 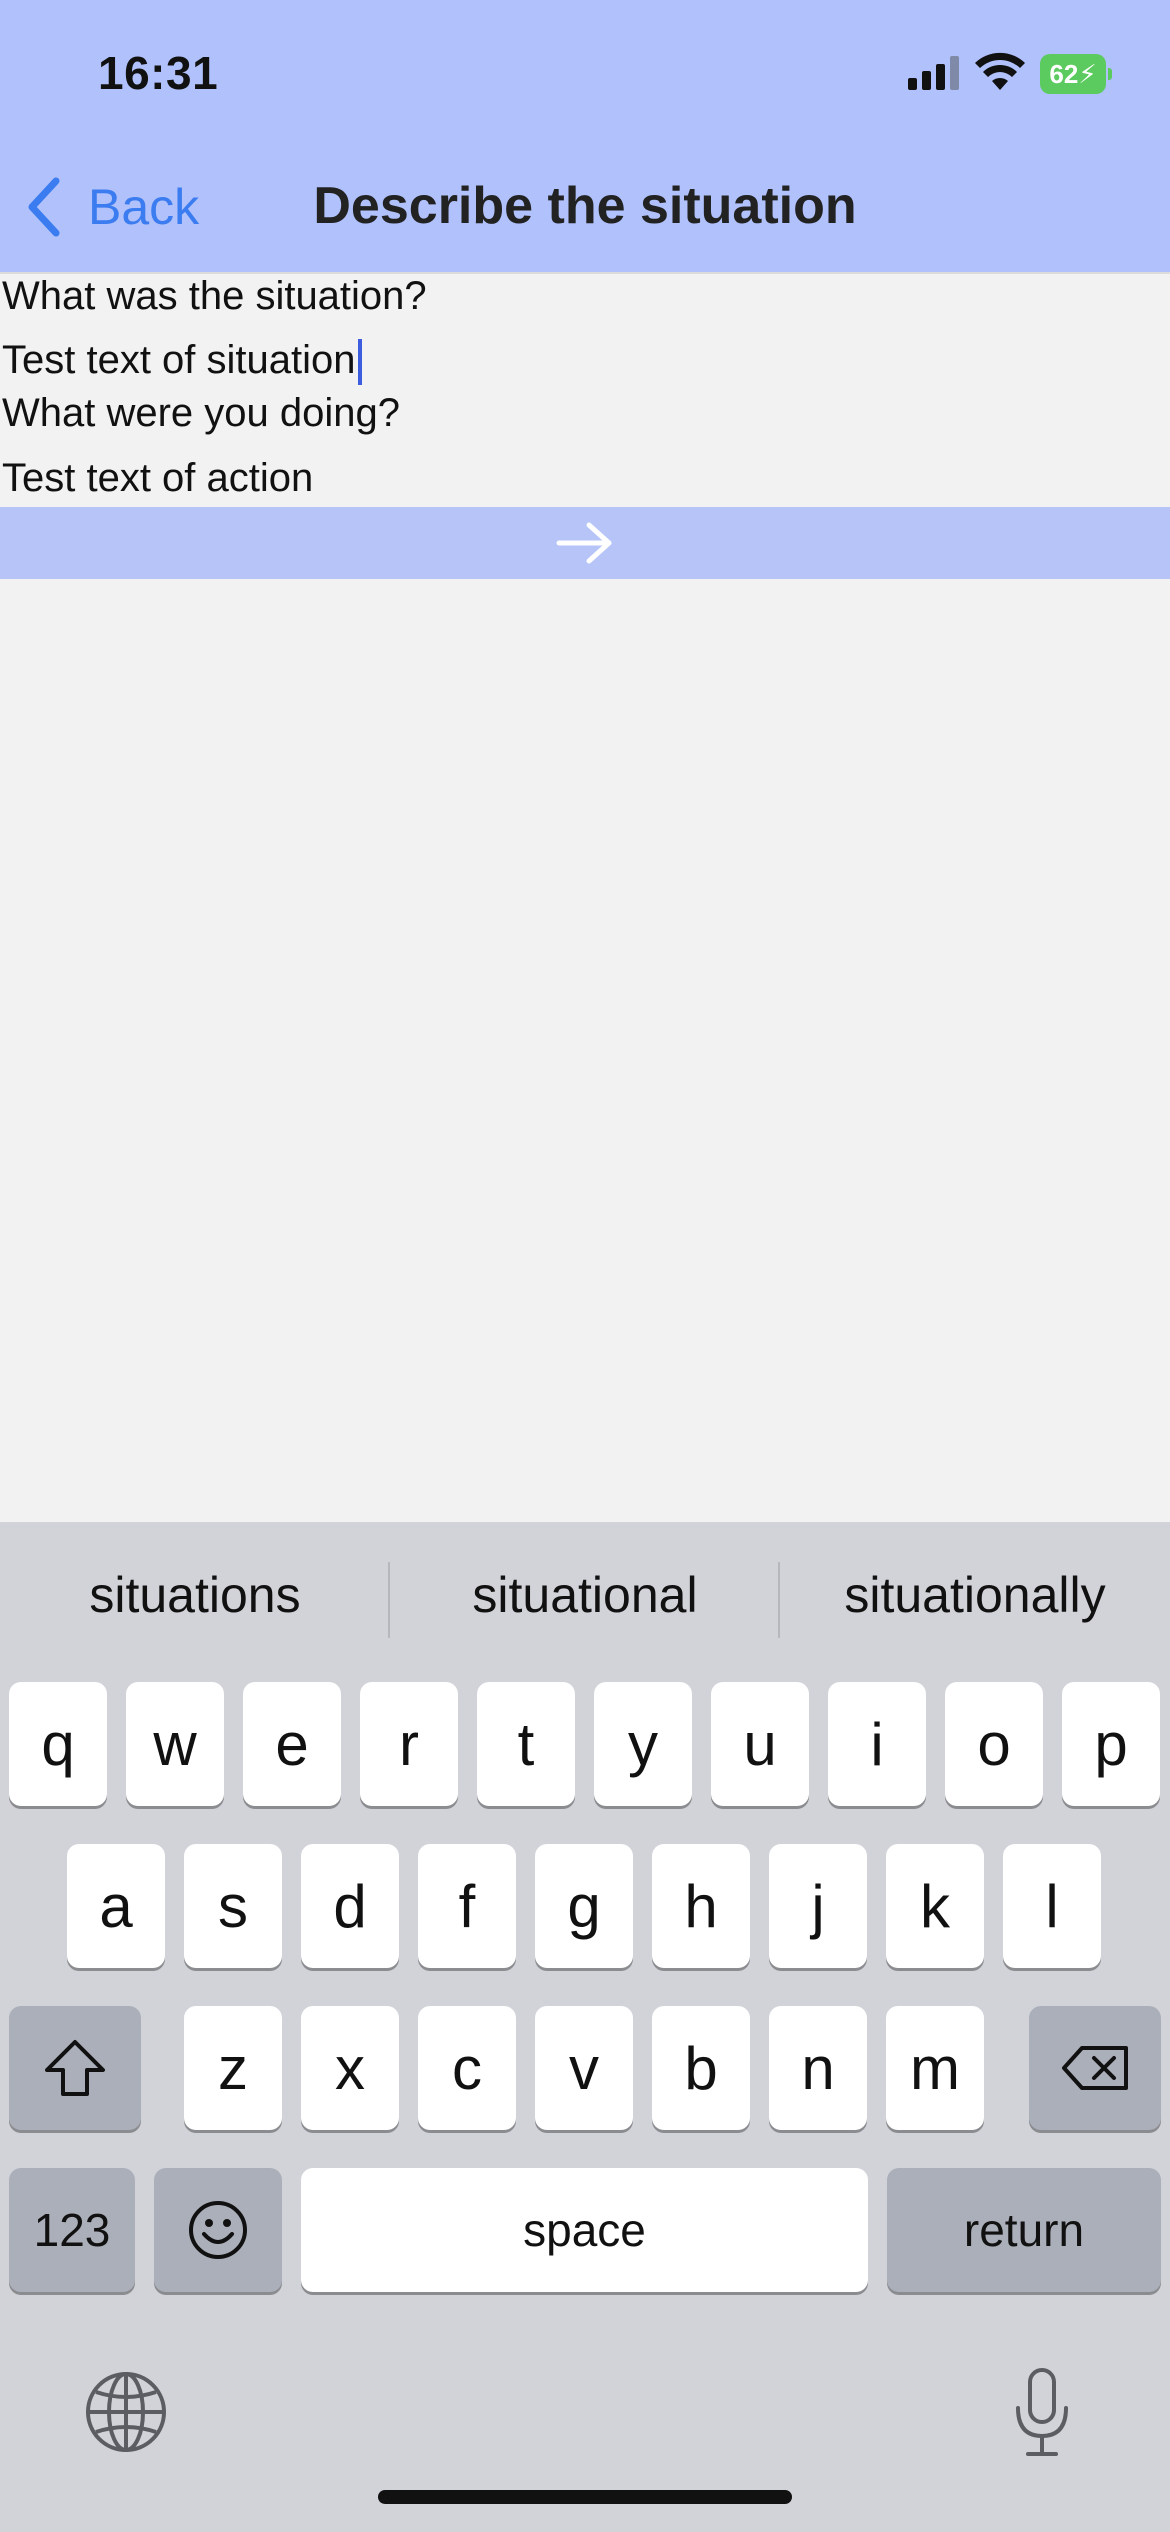 I want to click on key-r: r, so click(x=409, y=1744).